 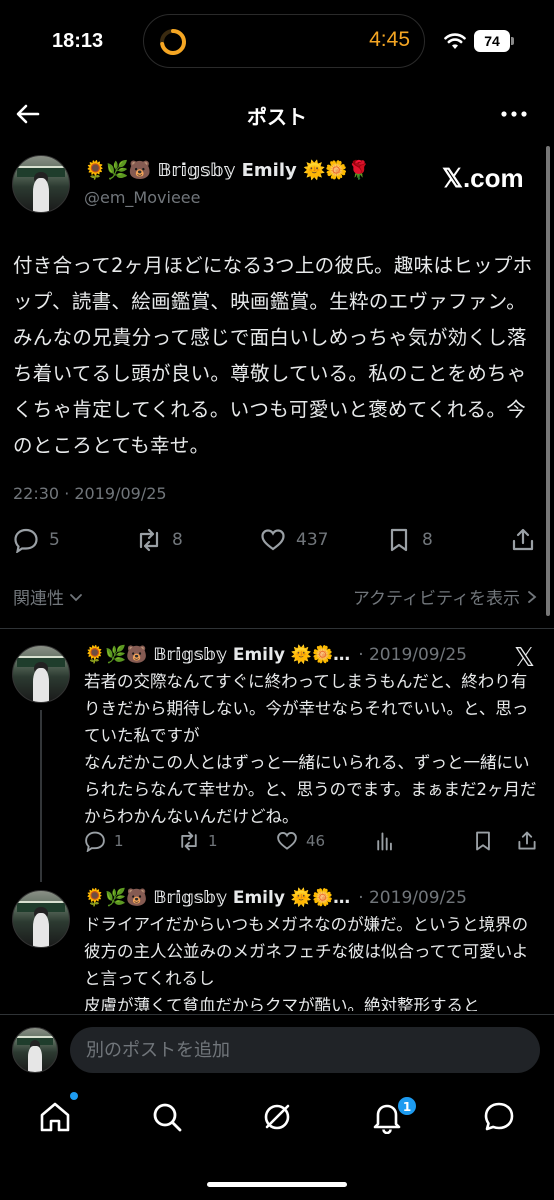 I want to click on repost-button: 8, so click(x=159, y=540).